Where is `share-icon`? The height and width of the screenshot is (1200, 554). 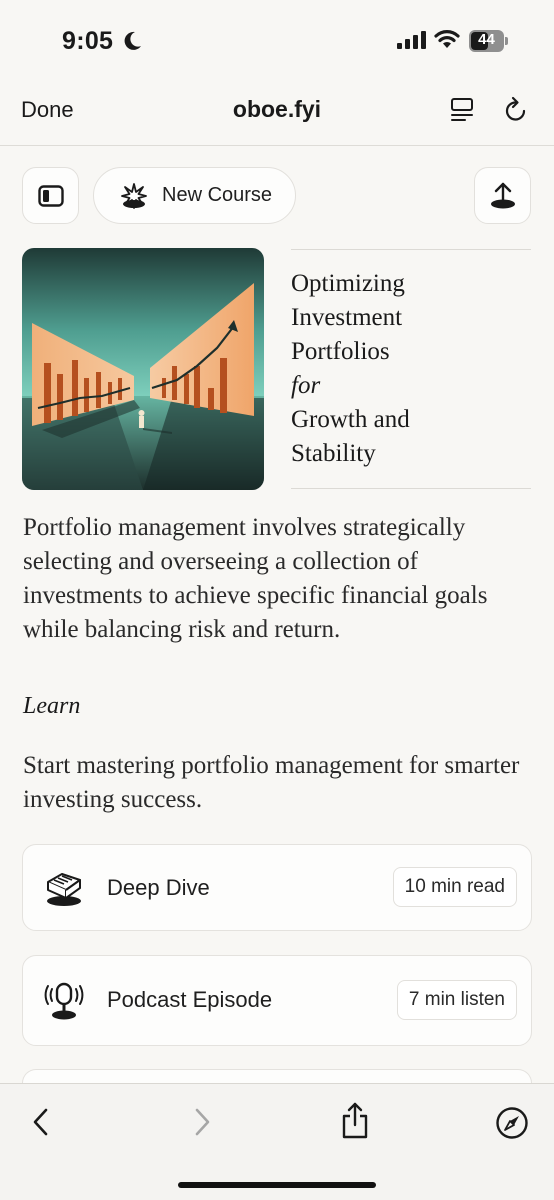 share-icon is located at coordinates (355, 1121).